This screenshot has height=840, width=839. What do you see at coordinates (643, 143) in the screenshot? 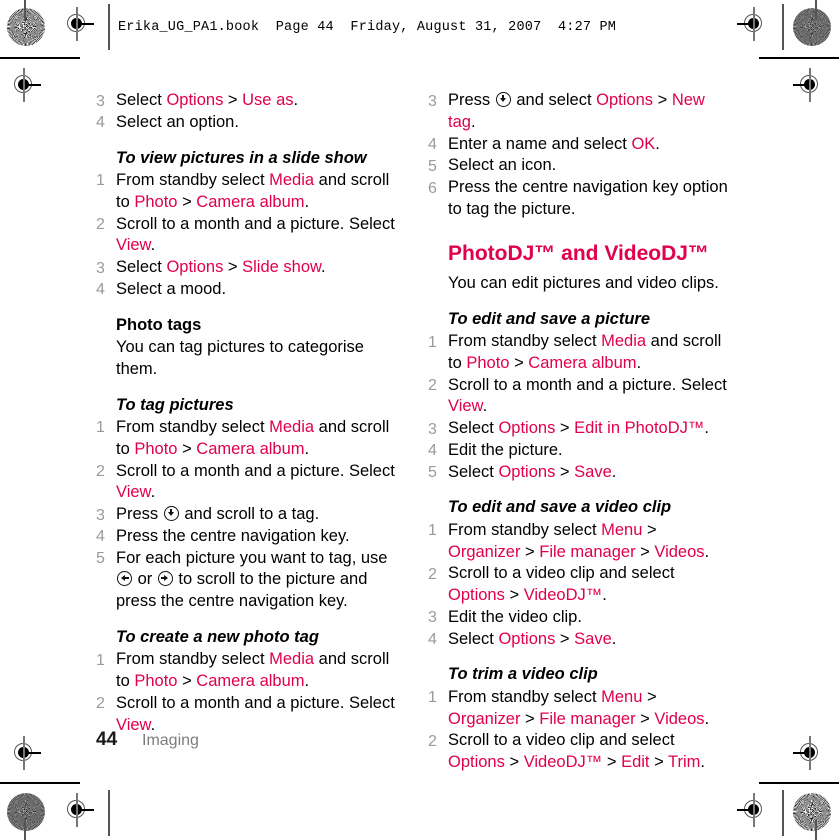
I see `menu-option-ok: OK` at bounding box center [643, 143].